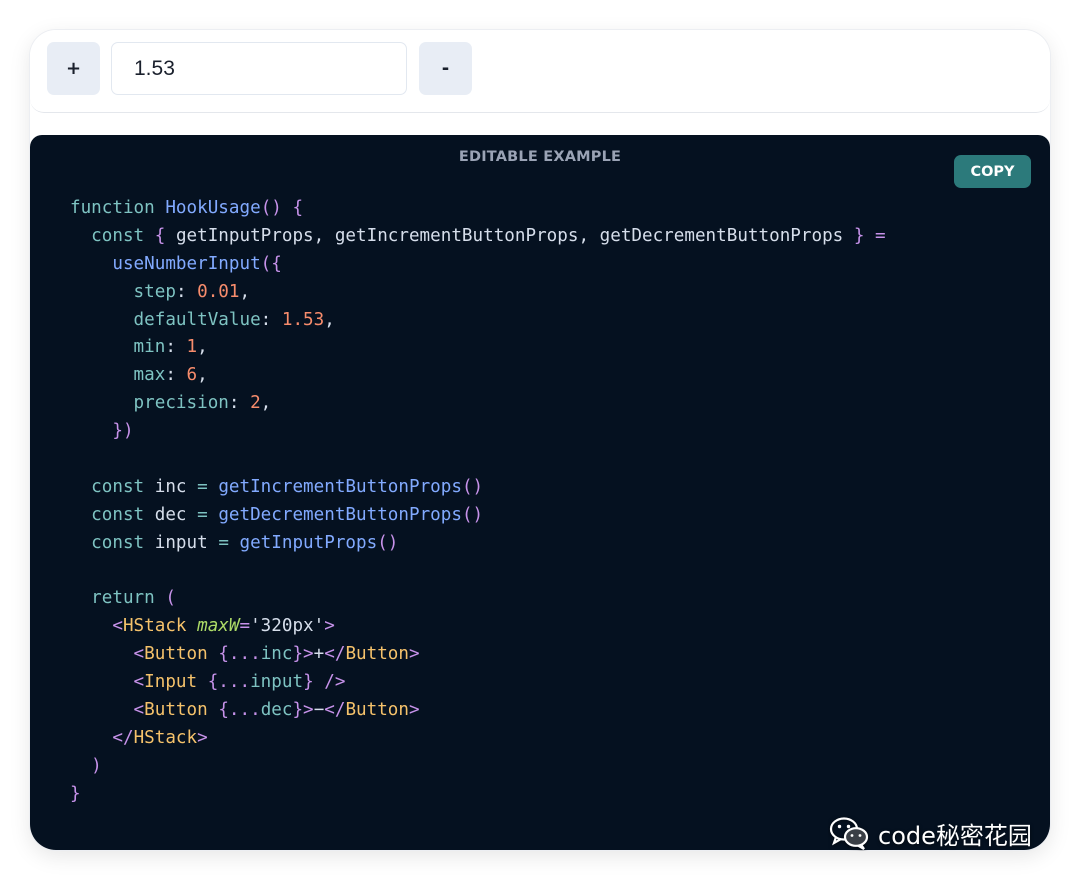 This screenshot has width=1080, height=881. I want to click on increment-button: +, so click(73, 68).